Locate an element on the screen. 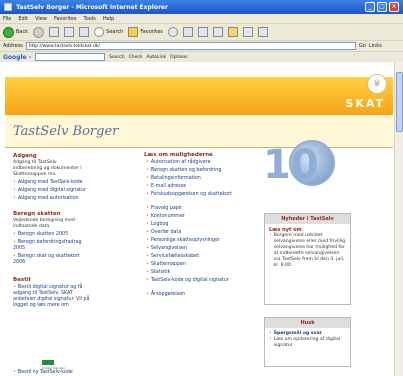  link-forskudsopgoerelsen: • Forskudsopgørelsen og skattekort is located at coordinates (192, 195).